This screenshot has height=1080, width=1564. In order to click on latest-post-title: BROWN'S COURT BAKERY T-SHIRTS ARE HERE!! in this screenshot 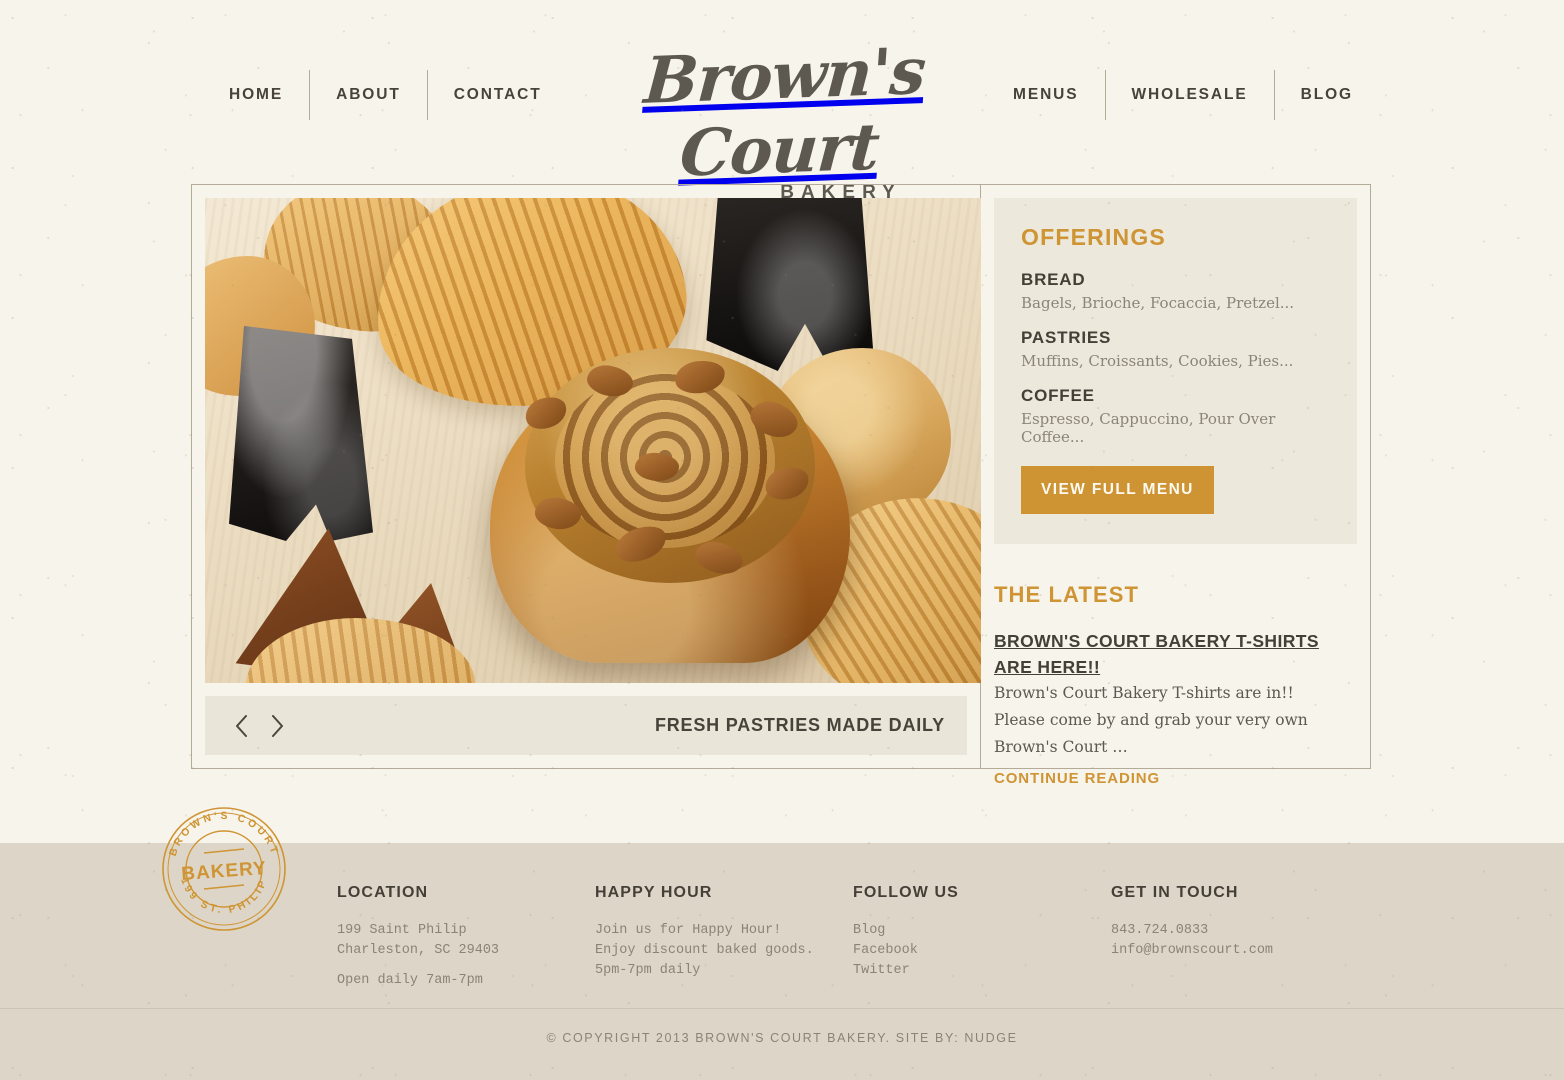, I will do `click(1156, 654)`.